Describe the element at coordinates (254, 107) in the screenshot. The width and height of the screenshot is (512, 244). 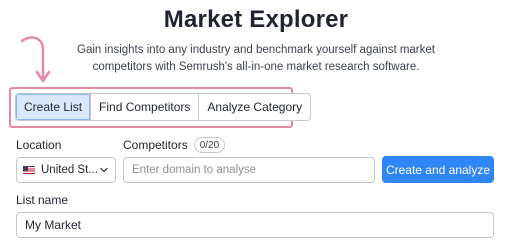
I see `tab-analyze-category: Analyze Category` at that location.